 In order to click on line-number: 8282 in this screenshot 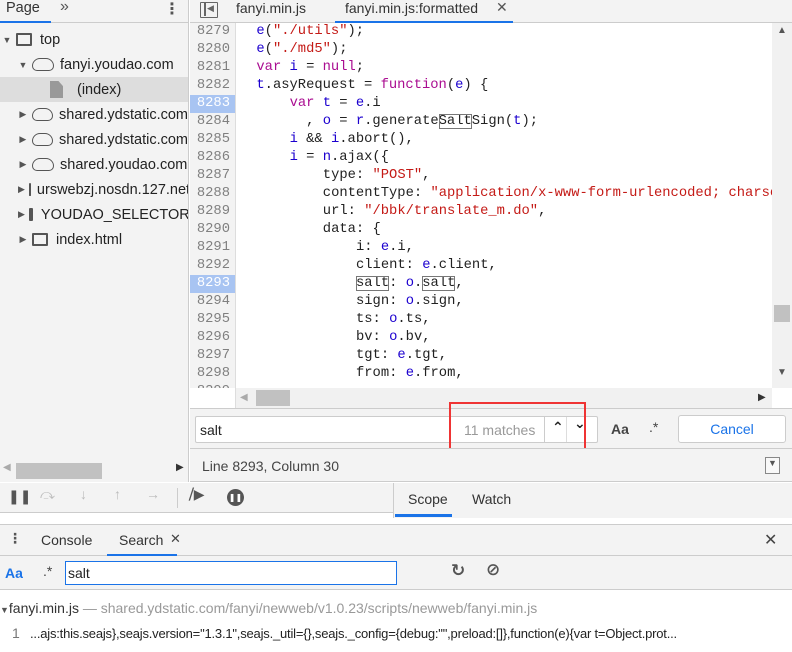, I will do `click(213, 86)`.